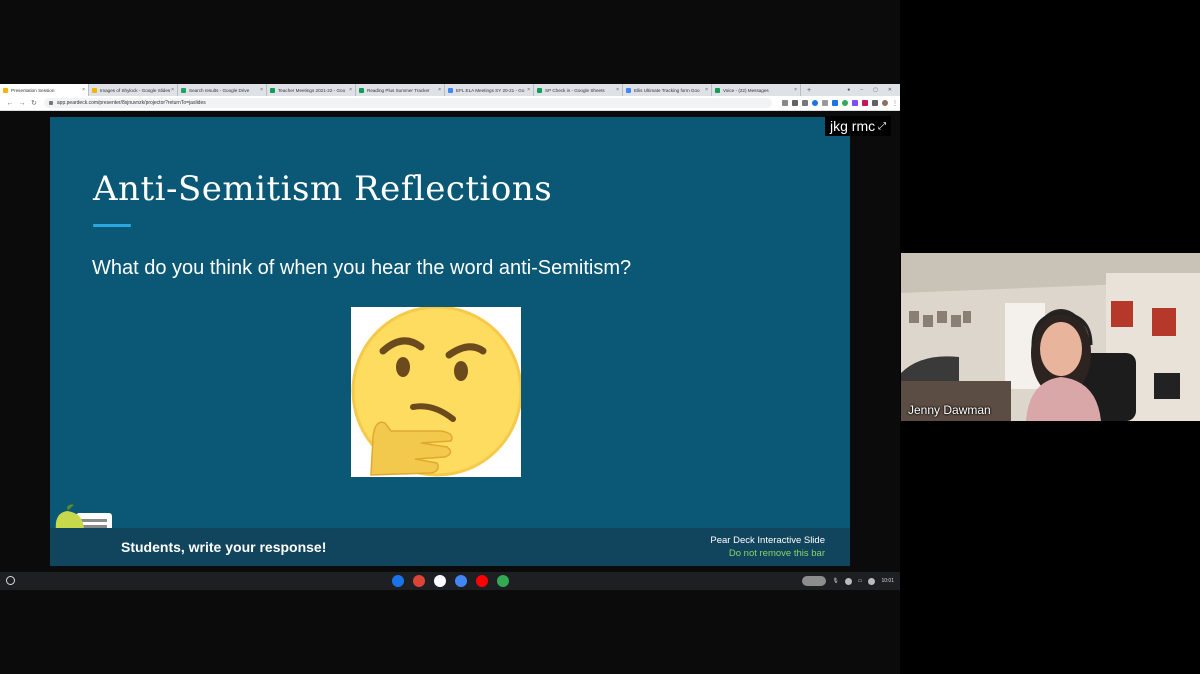  Describe the element at coordinates (882, 126) in the screenshot. I see `expand-arrows-icon: ⤢` at that location.